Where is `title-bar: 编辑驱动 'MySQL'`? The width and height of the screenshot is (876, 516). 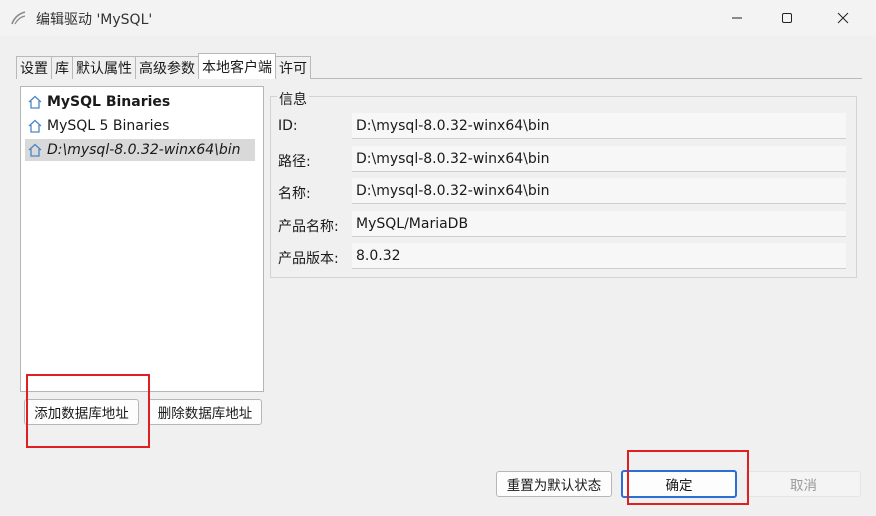 title-bar: 编辑驱动 'MySQL' is located at coordinates (438, 18).